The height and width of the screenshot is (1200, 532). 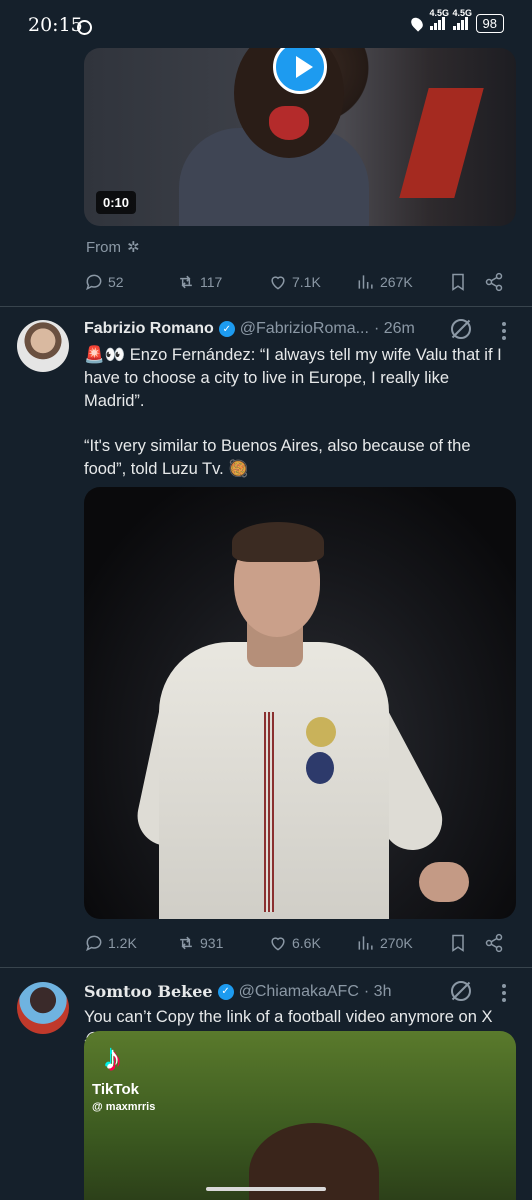 I want to click on tweet1-actions: 52 117 7.1K 267K, so click(x=296, y=282).